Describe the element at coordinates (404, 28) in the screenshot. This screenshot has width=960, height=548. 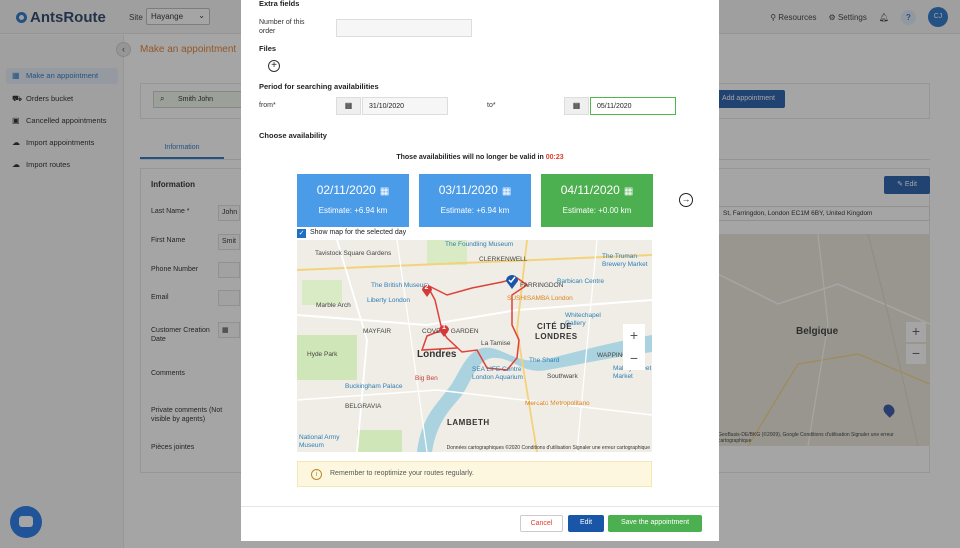
I see `number-of-order-field` at that location.